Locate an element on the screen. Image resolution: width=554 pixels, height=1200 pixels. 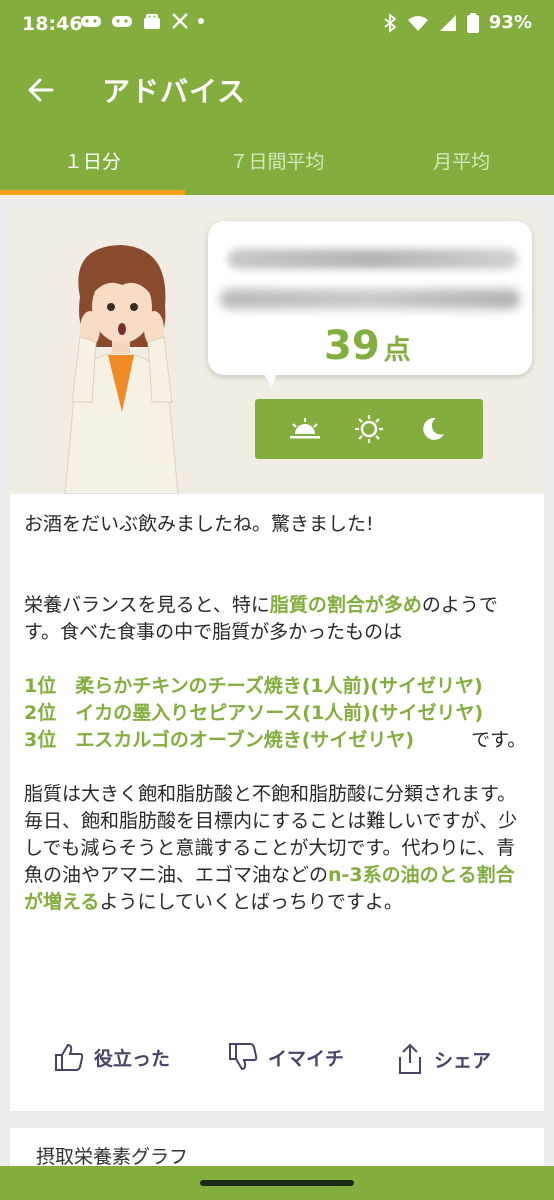
android-icon is located at coordinates (152, 21).